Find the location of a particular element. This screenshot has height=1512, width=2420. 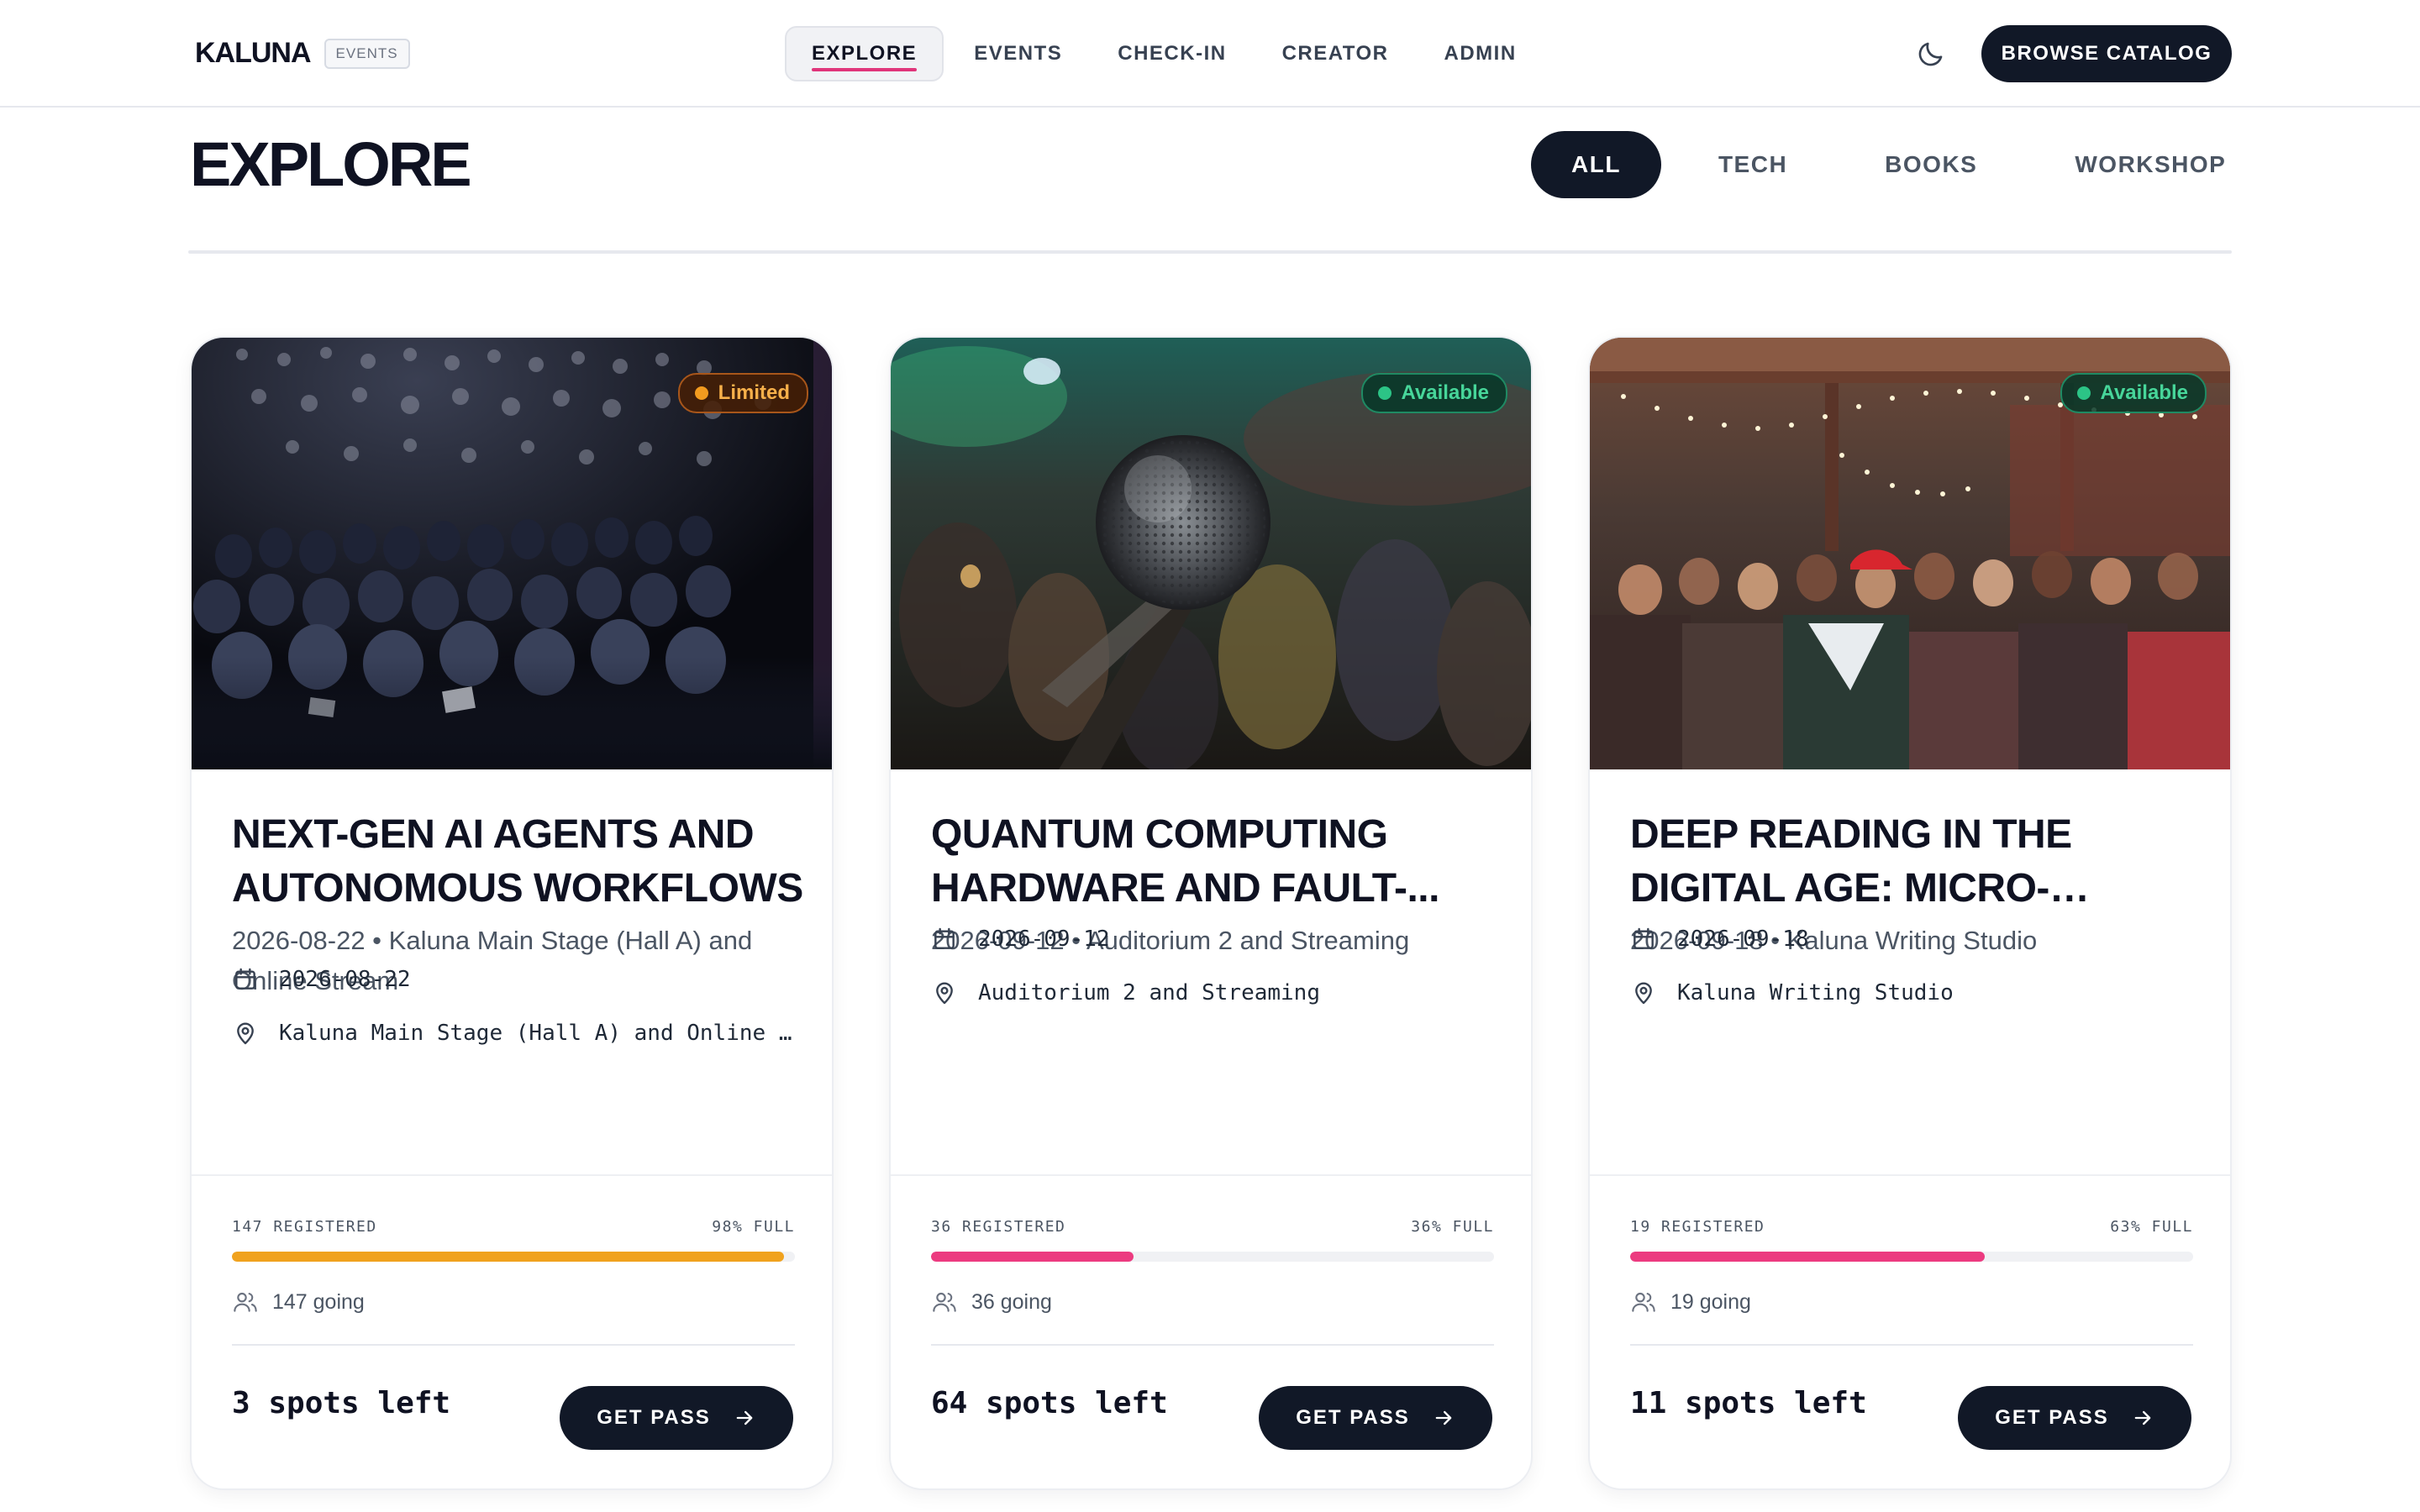

event-date: 2026-09-12 is located at coordinates (1044, 939).